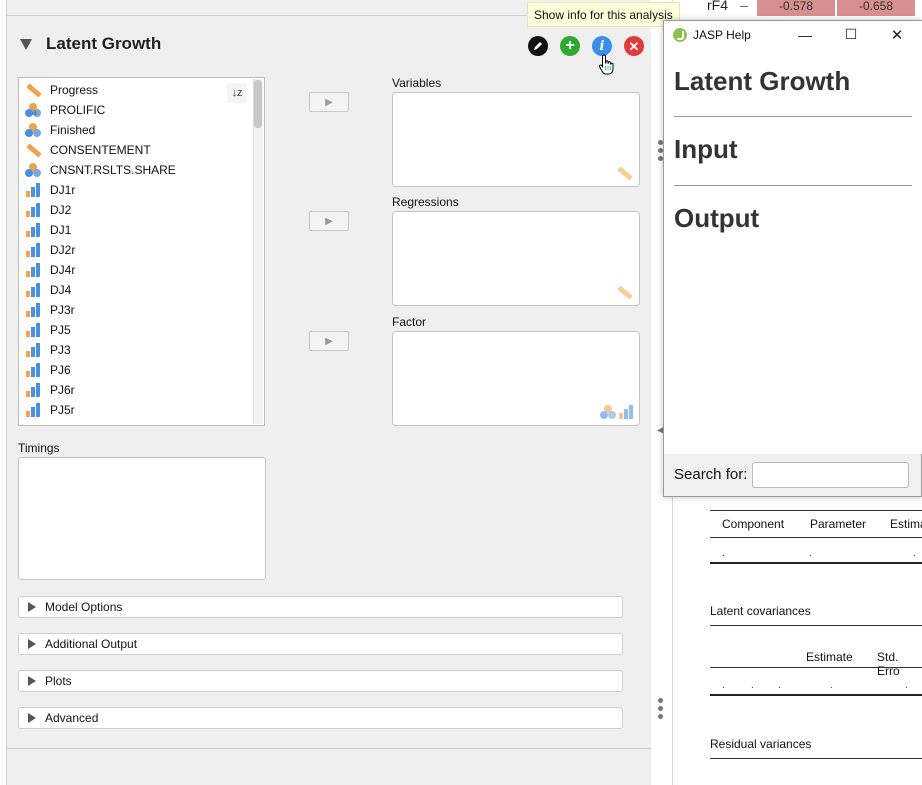 The image size is (922, 785). Describe the element at coordinates (796, 8) in the screenshot. I see `correlation-cell: -0.578` at that location.